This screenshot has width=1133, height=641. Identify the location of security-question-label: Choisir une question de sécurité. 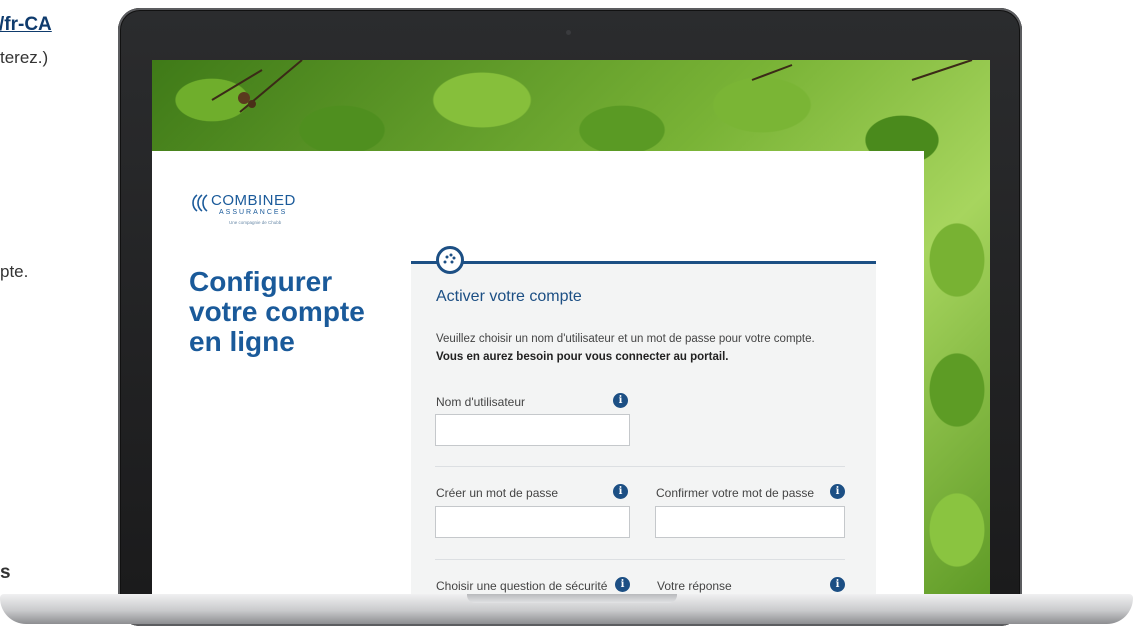
(522, 586).